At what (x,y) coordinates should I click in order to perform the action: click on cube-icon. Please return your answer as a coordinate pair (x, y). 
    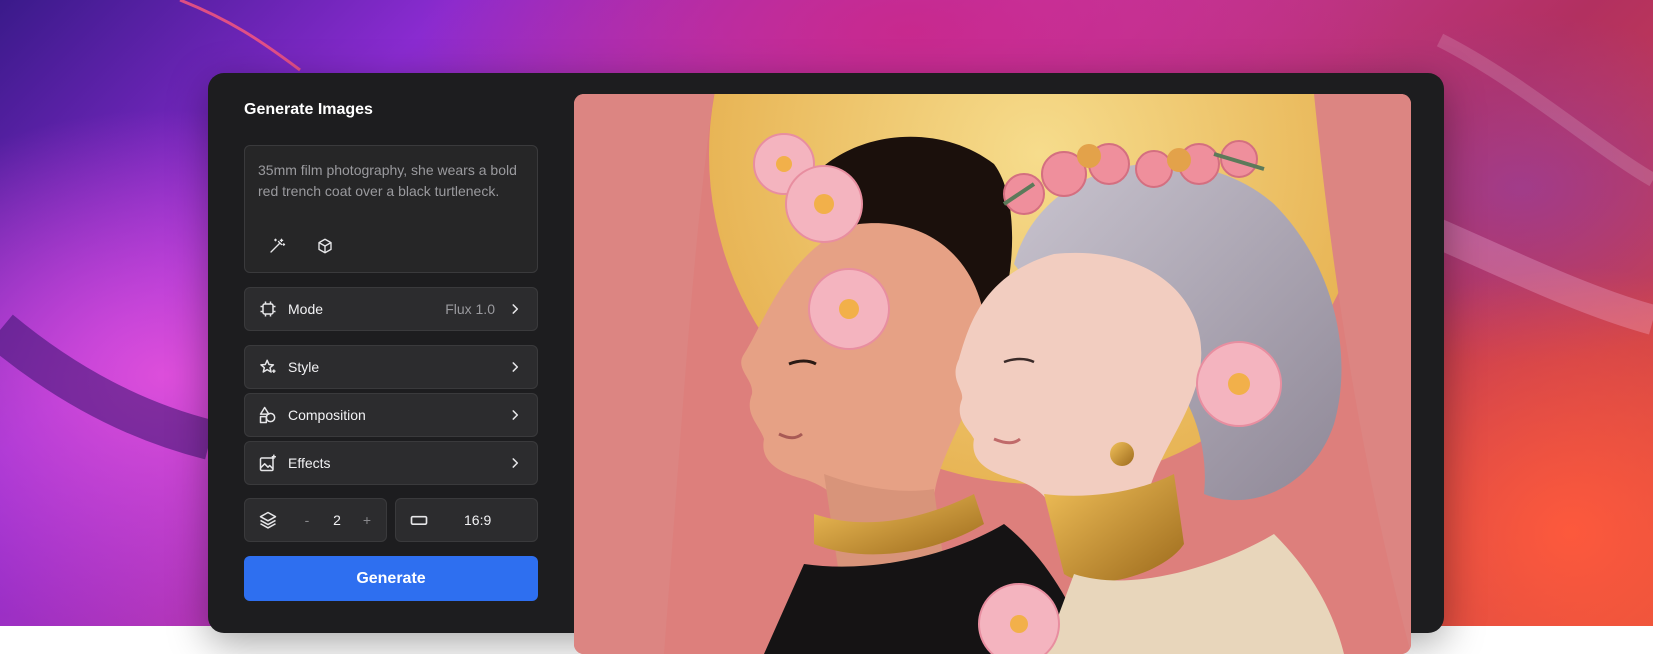
    Looking at the image, I should click on (325, 248).